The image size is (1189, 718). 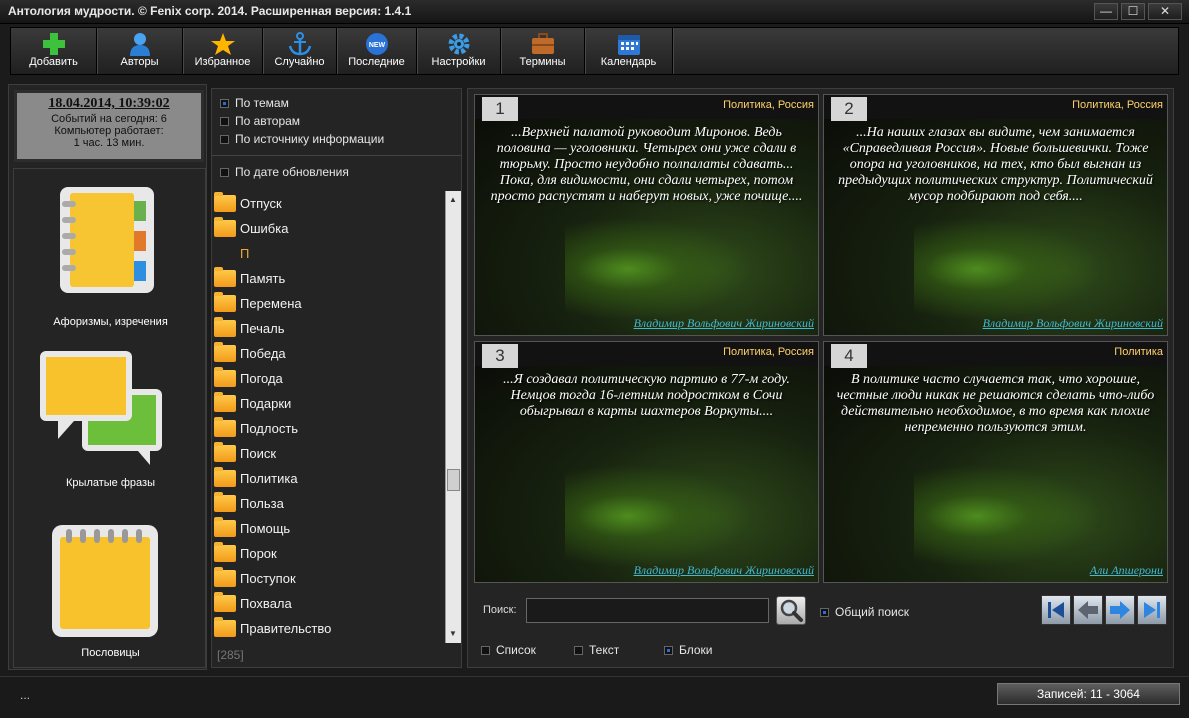 I want to click on quote-number: 3, so click(x=500, y=356).